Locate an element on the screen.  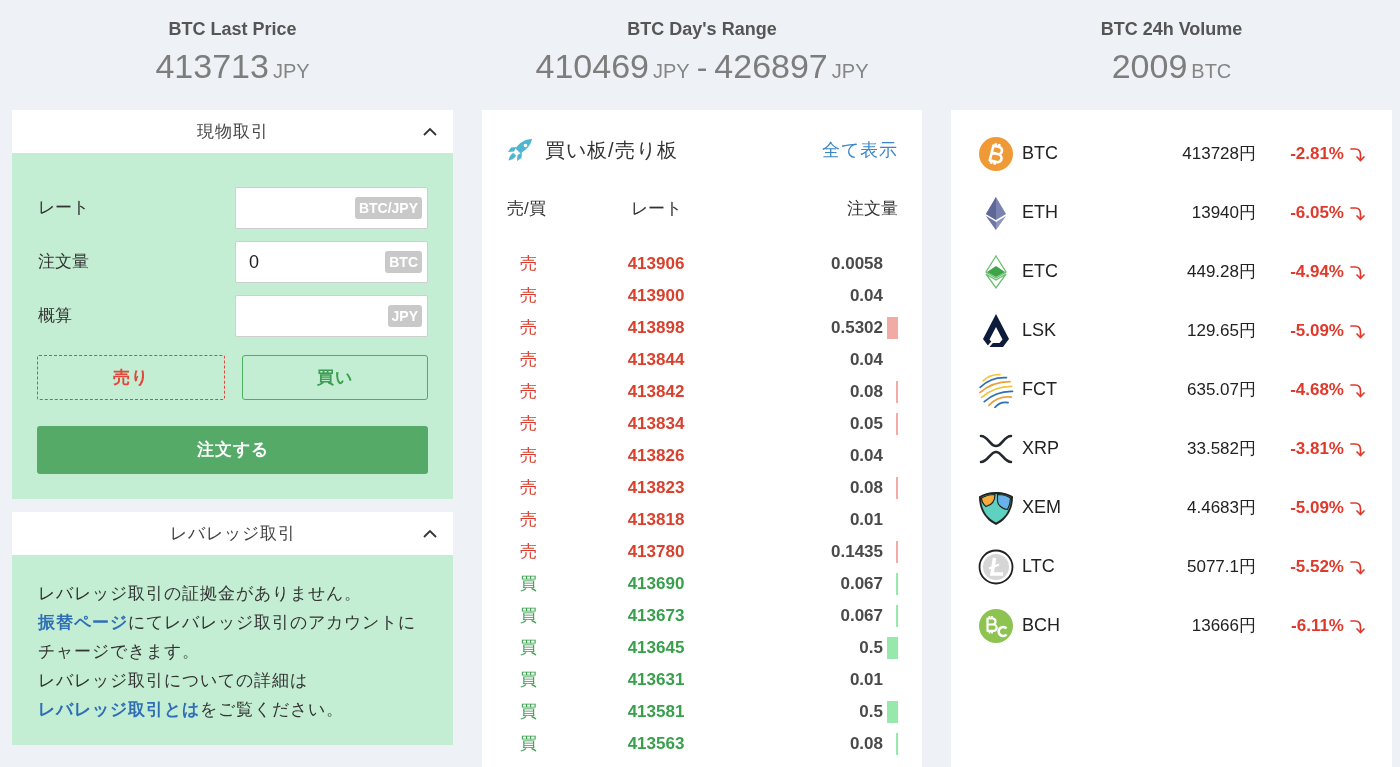
l-coin-icon is located at coordinates (996, 566).